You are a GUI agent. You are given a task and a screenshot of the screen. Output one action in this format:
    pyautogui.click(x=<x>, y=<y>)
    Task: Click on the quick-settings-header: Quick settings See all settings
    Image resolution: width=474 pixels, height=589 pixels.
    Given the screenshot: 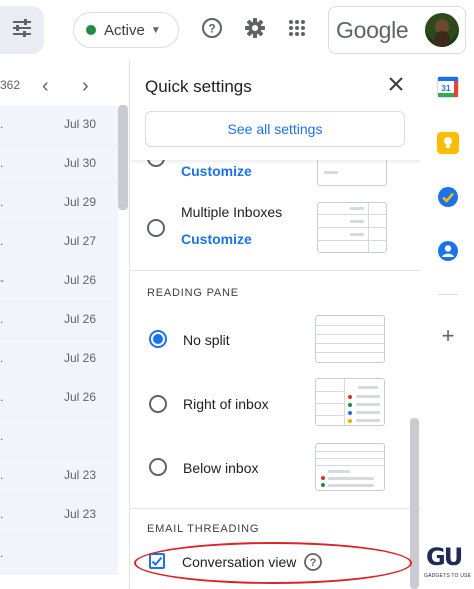 What is the action you would take?
    pyautogui.click(x=275, y=110)
    